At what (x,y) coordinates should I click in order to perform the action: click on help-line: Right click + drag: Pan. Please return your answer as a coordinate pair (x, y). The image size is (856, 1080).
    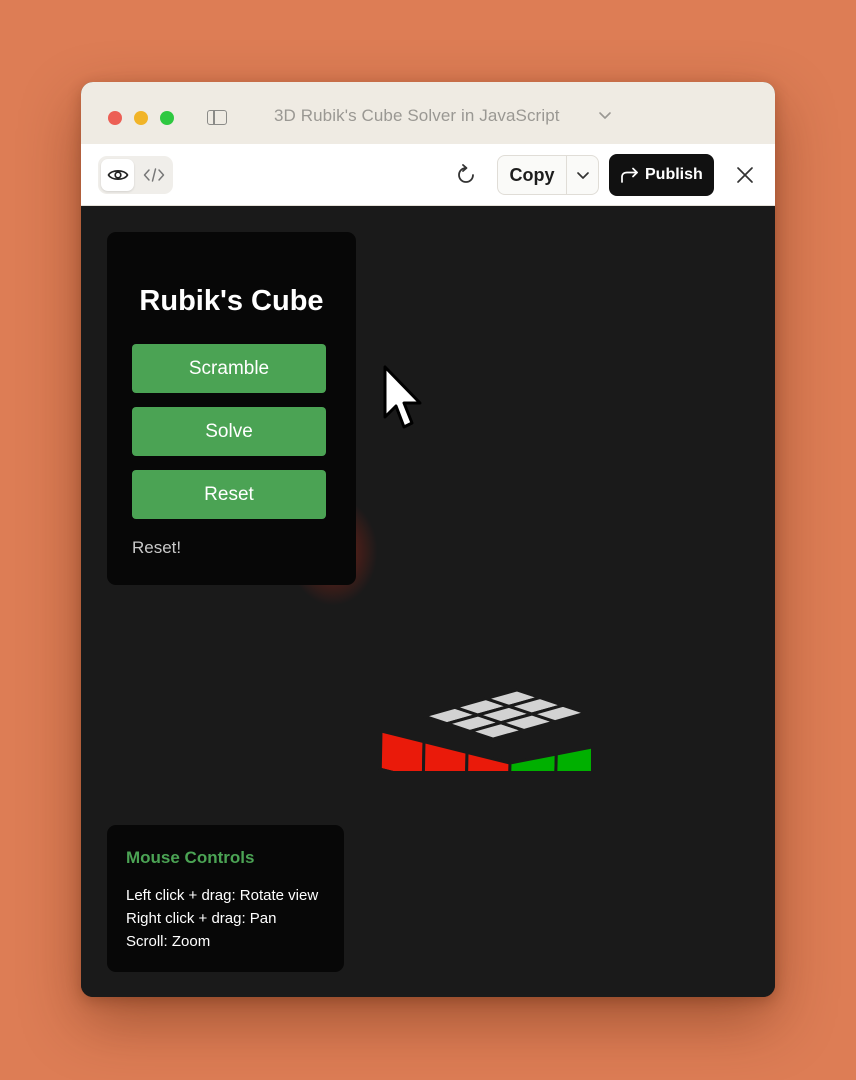
    Looking at the image, I should click on (201, 918).